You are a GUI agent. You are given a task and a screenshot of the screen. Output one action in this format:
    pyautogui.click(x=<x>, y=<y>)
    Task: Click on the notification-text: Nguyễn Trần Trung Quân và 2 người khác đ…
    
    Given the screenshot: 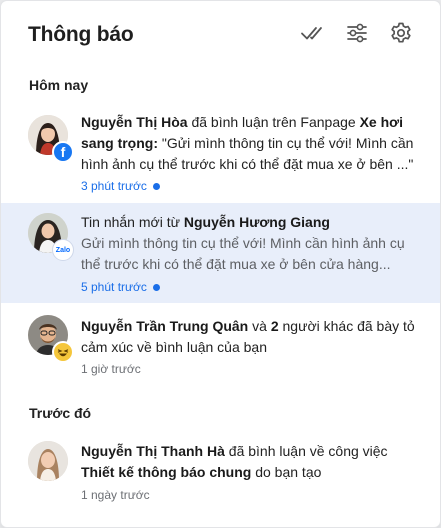 What is the action you would take?
    pyautogui.click(x=249, y=337)
    